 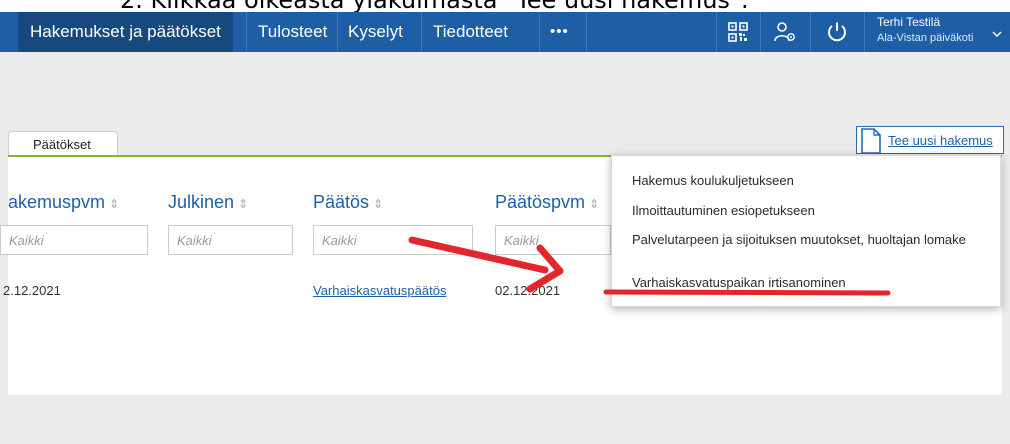 I want to click on column-header-decision: Päätös ⇕, so click(x=348, y=202).